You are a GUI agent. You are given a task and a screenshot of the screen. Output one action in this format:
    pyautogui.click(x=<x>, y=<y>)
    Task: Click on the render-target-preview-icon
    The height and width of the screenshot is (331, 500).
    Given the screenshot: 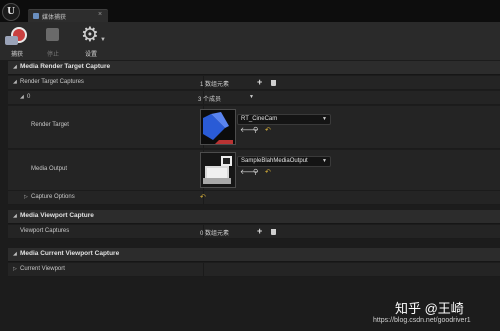 What is the action you would take?
    pyautogui.click(x=218, y=127)
    